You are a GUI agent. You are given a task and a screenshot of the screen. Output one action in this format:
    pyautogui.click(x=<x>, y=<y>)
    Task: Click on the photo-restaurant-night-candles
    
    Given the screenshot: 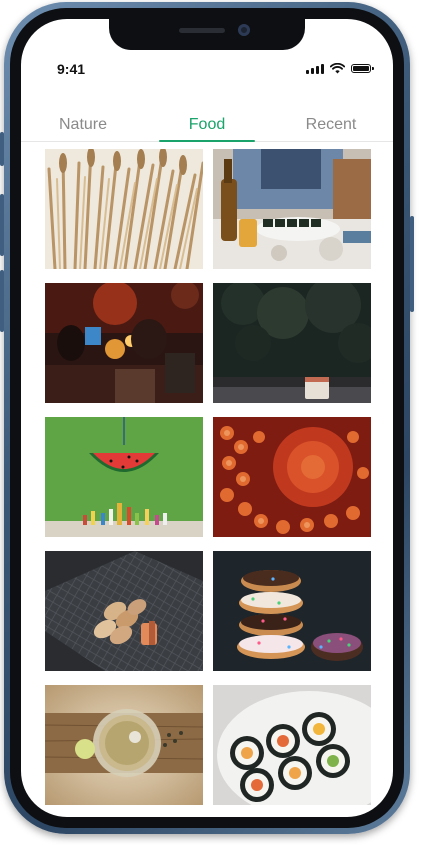 What is the action you would take?
    pyautogui.click(x=124, y=343)
    